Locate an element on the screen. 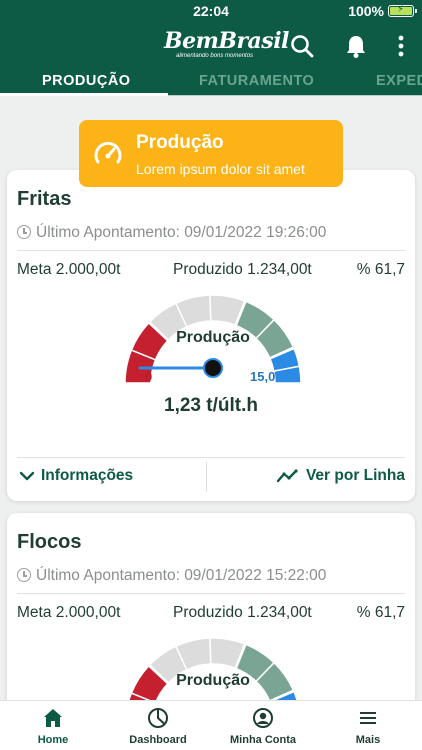 The width and height of the screenshot is (422, 750). nav-label: Minha Conta is located at coordinates (263, 740).